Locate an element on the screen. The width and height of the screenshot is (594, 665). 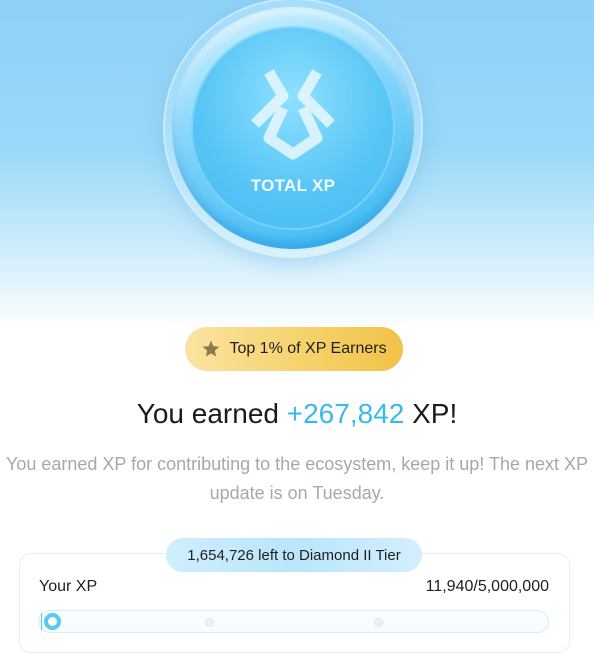
rank-badge-label: Top 1% of XP Earners is located at coordinates (308, 348).